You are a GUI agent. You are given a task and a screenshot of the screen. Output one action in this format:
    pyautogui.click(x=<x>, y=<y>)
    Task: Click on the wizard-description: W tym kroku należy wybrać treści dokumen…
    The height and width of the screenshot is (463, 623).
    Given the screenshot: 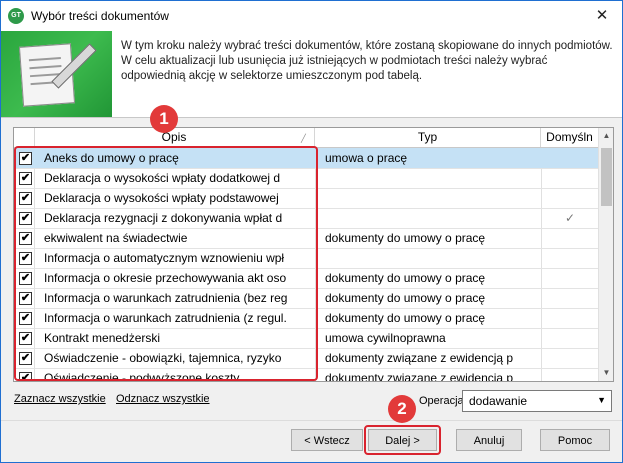 What is the action you would take?
    pyautogui.click(x=367, y=61)
    